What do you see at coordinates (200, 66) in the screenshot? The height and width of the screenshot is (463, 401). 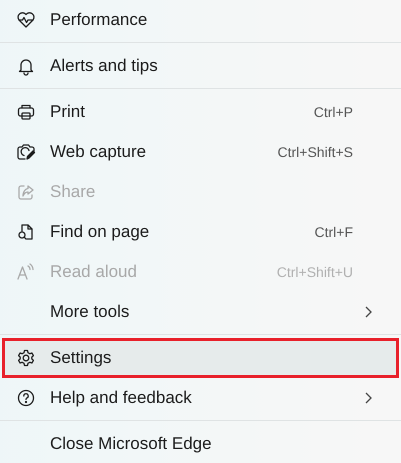 I see `menu-item: Alerts and tips` at bounding box center [200, 66].